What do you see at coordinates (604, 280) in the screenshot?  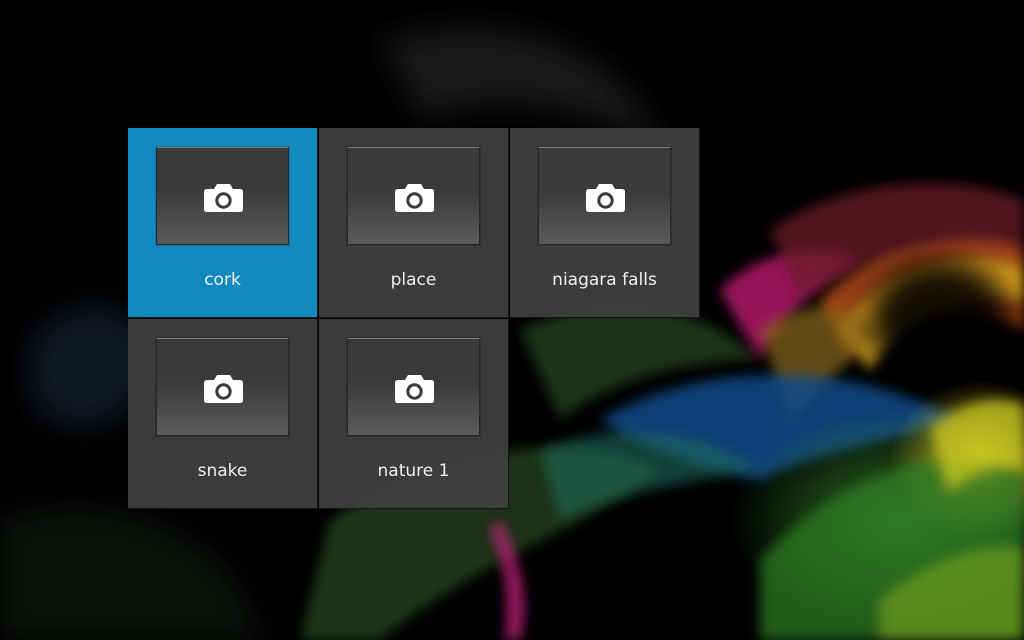 I see `album-label: niagara falls` at bounding box center [604, 280].